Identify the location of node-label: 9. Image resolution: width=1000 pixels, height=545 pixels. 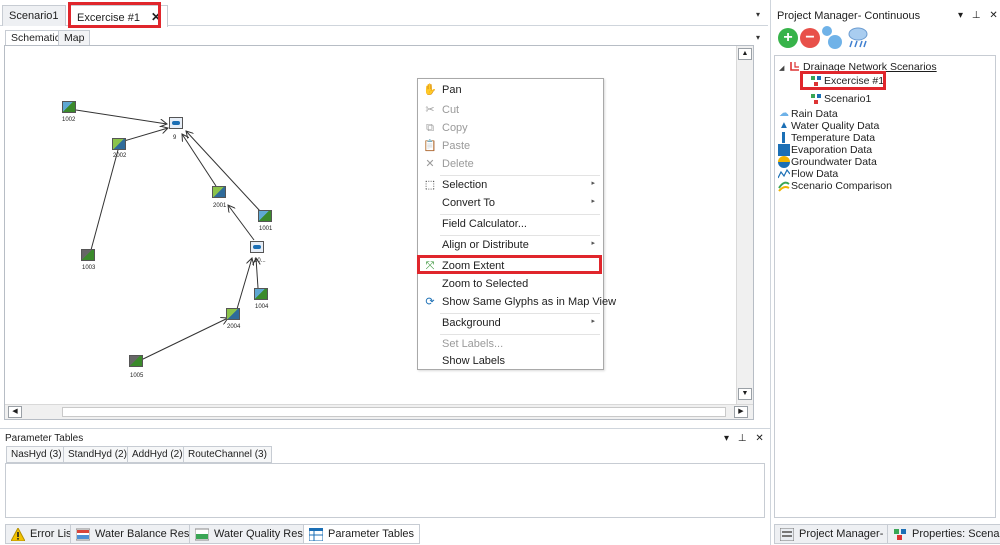
(175, 138).